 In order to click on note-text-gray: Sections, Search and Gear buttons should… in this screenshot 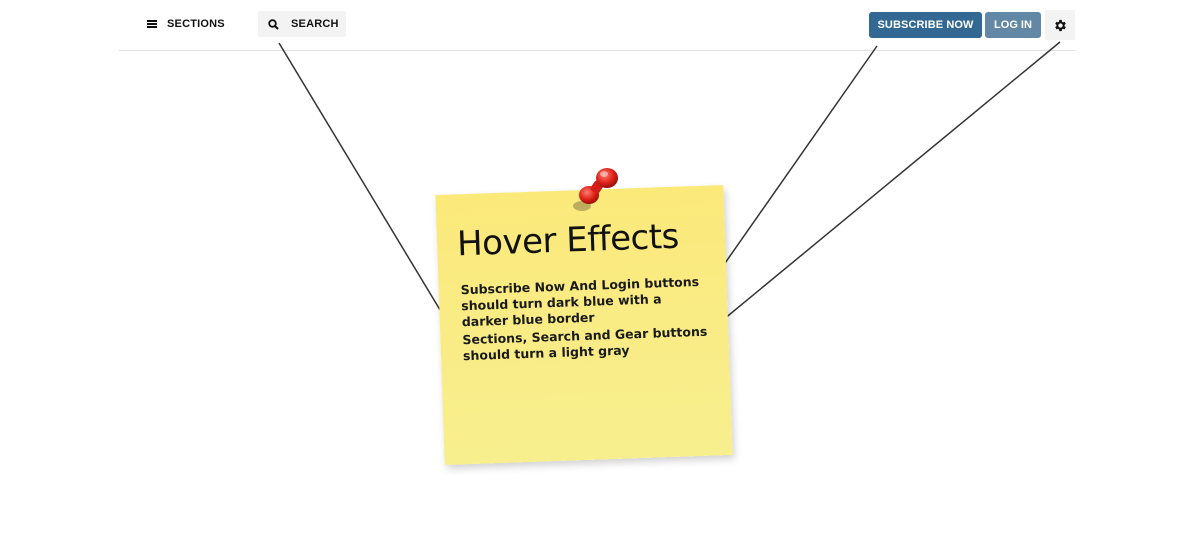, I will do `click(585, 343)`.